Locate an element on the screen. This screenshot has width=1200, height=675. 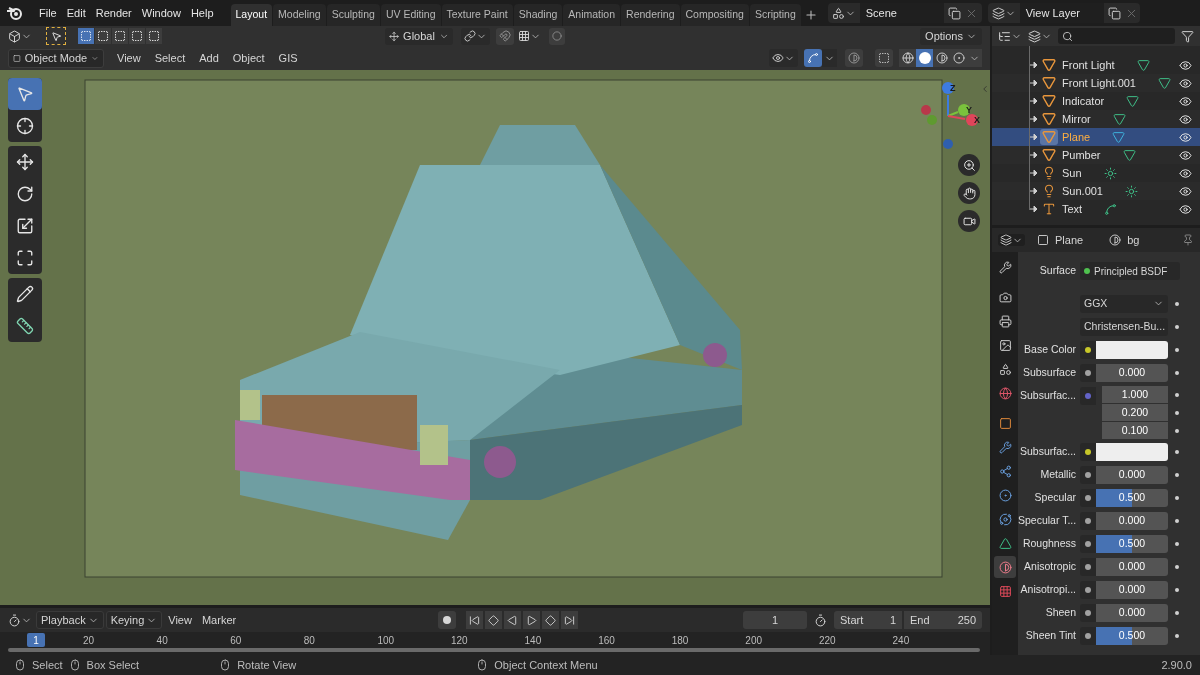
menu-item: Edit is located at coordinates (76, 13).